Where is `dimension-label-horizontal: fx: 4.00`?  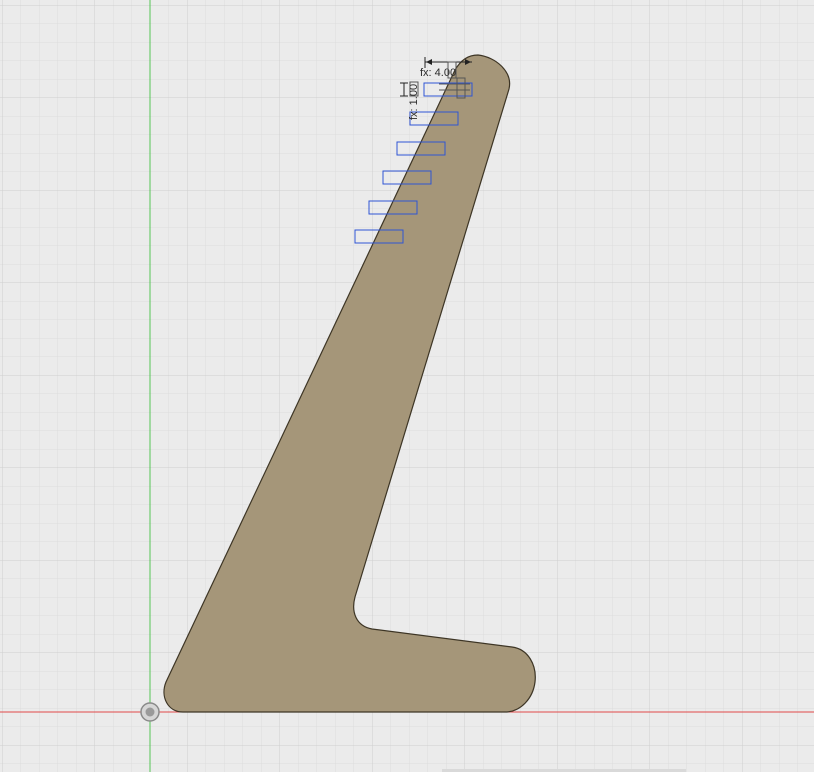 dimension-label-horizontal: fx: 4.00 is located at coordinates (438, 73).